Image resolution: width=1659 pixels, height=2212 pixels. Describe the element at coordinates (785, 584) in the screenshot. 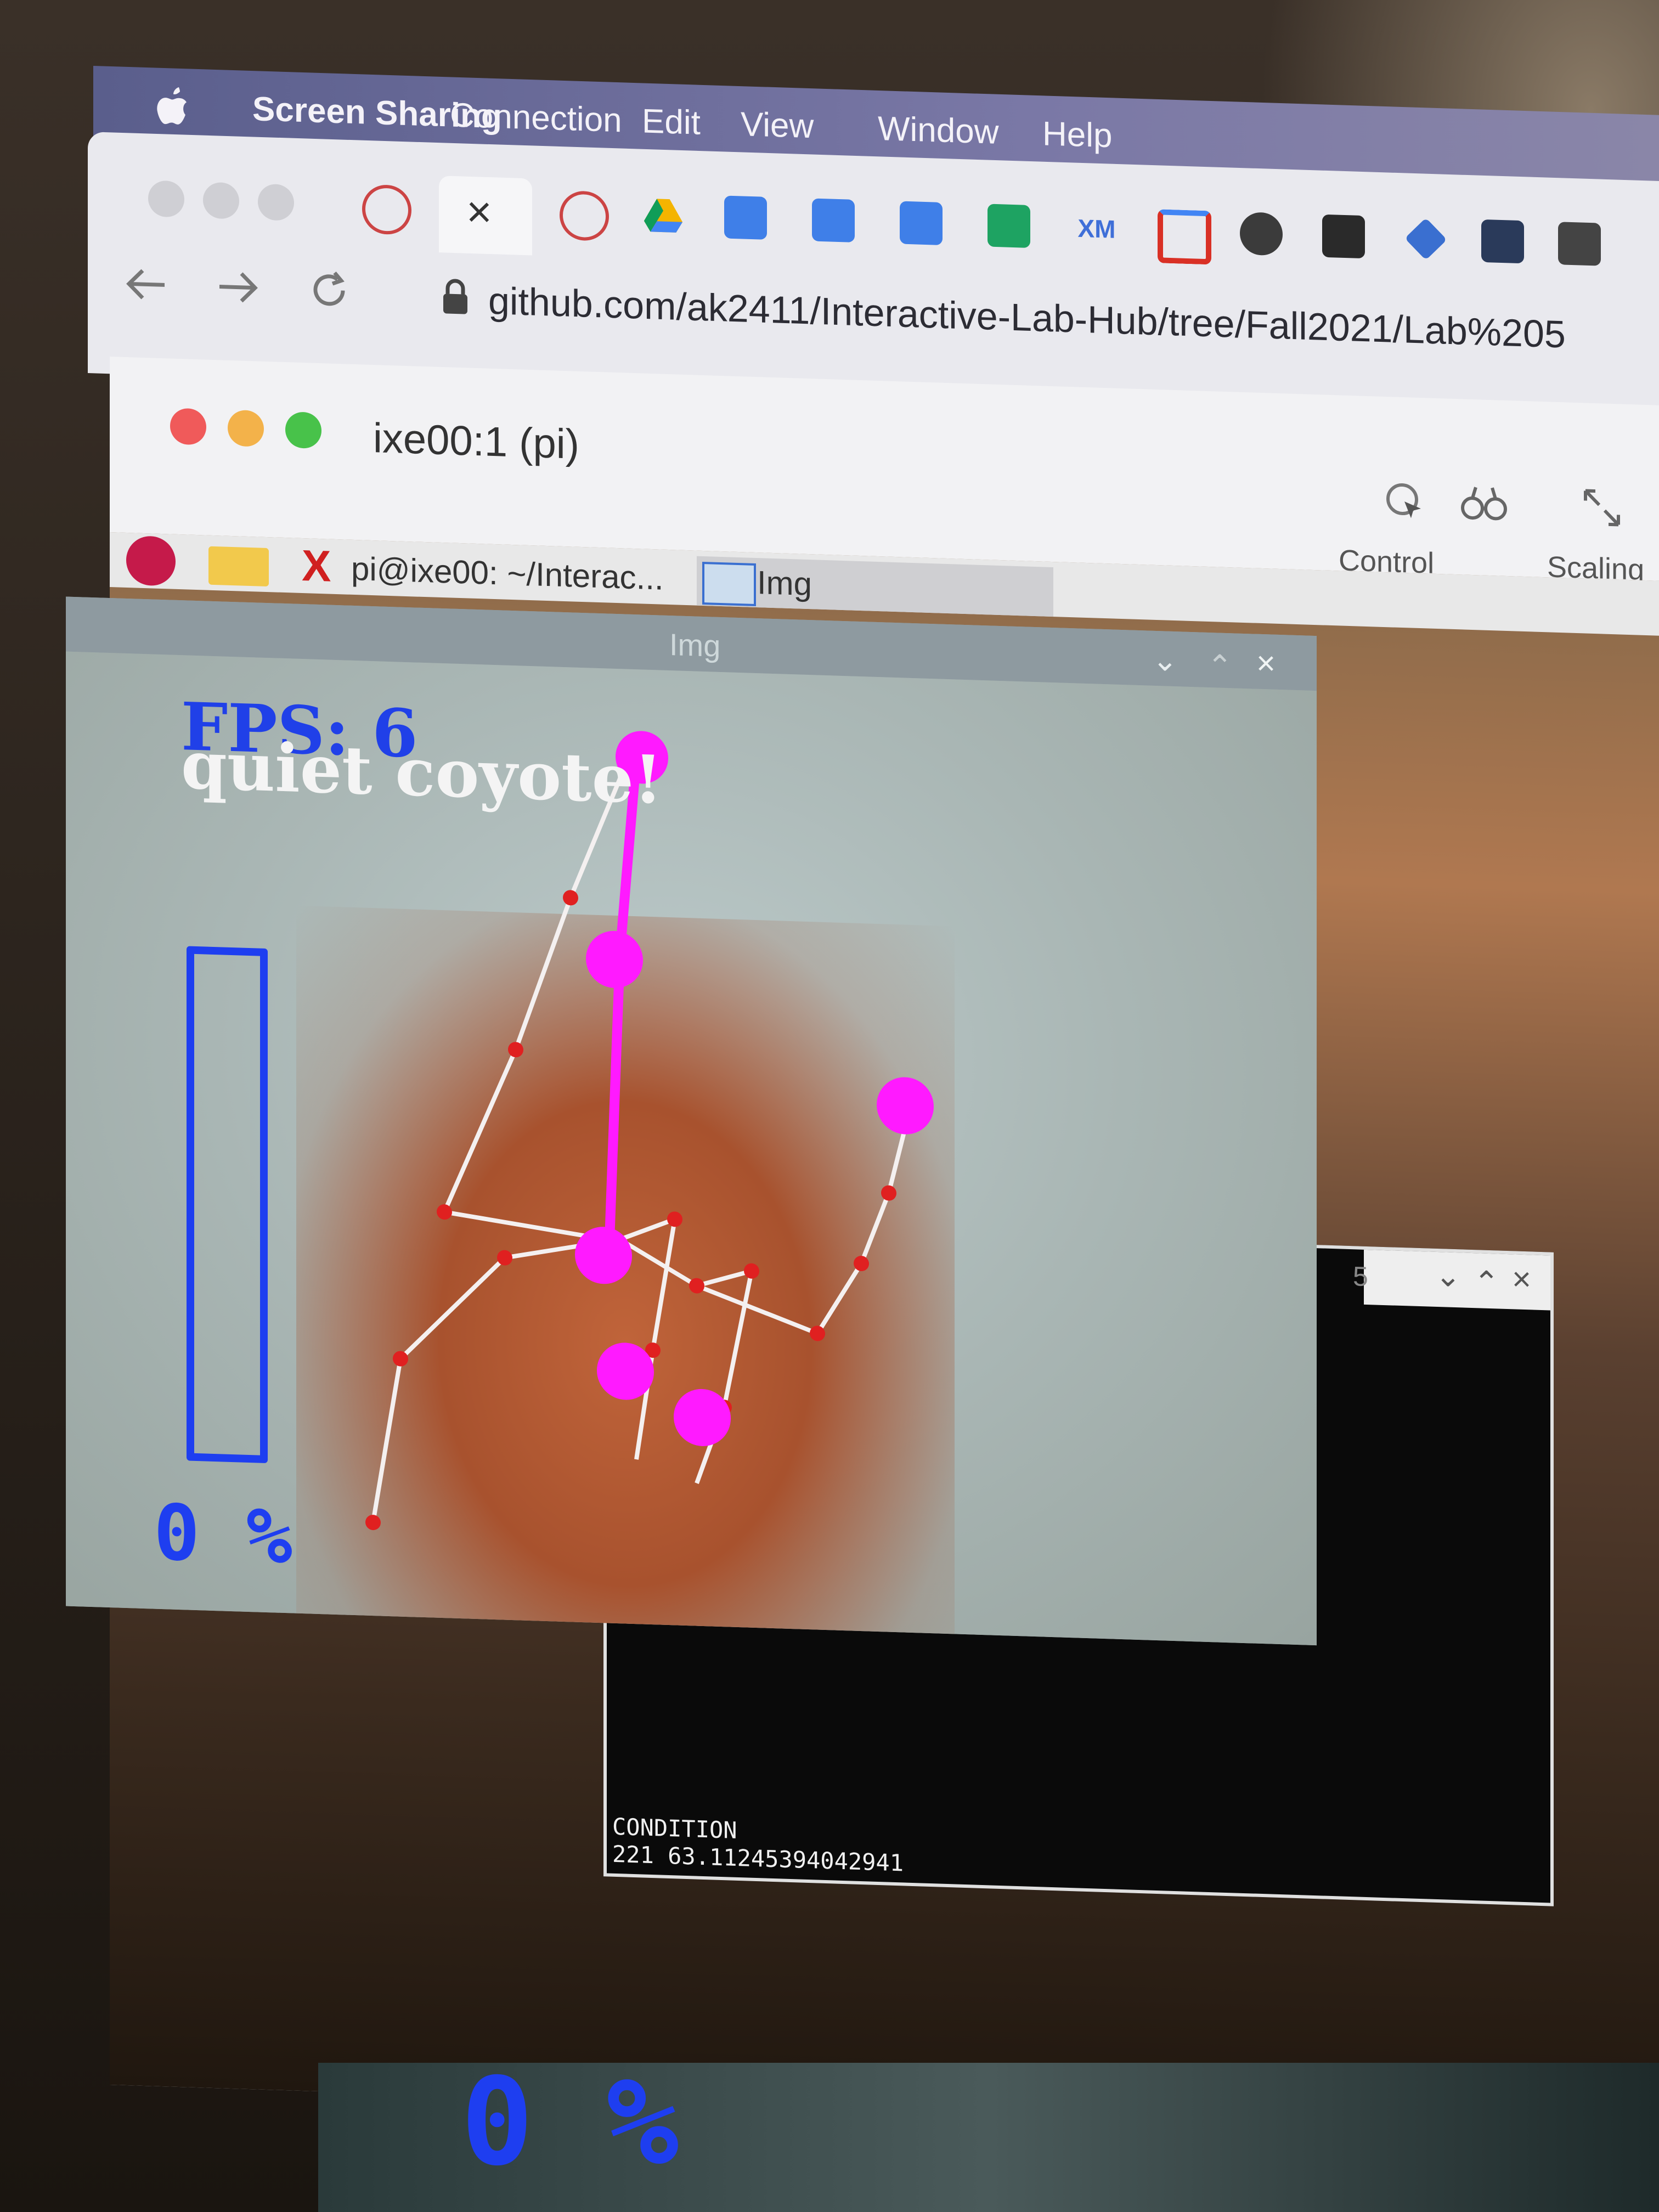

I see `taskbar-img-label: Img` at that location.